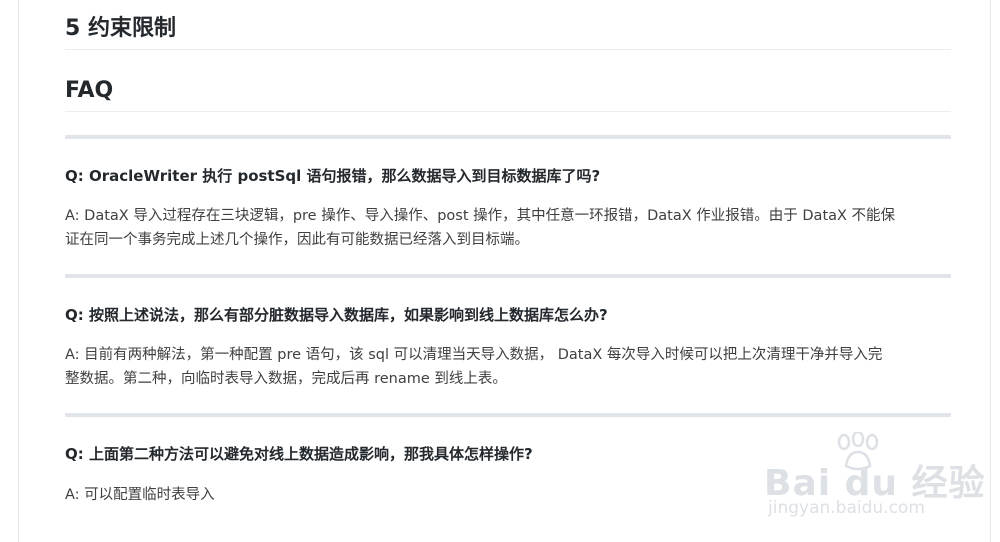 The image size is (1000, 542). Describe the element at coordinates (874, 478) in the screenshot. I see `baidu-jingyan-watermark: Bai du 经验 jingyan.baidu.com` at that location.